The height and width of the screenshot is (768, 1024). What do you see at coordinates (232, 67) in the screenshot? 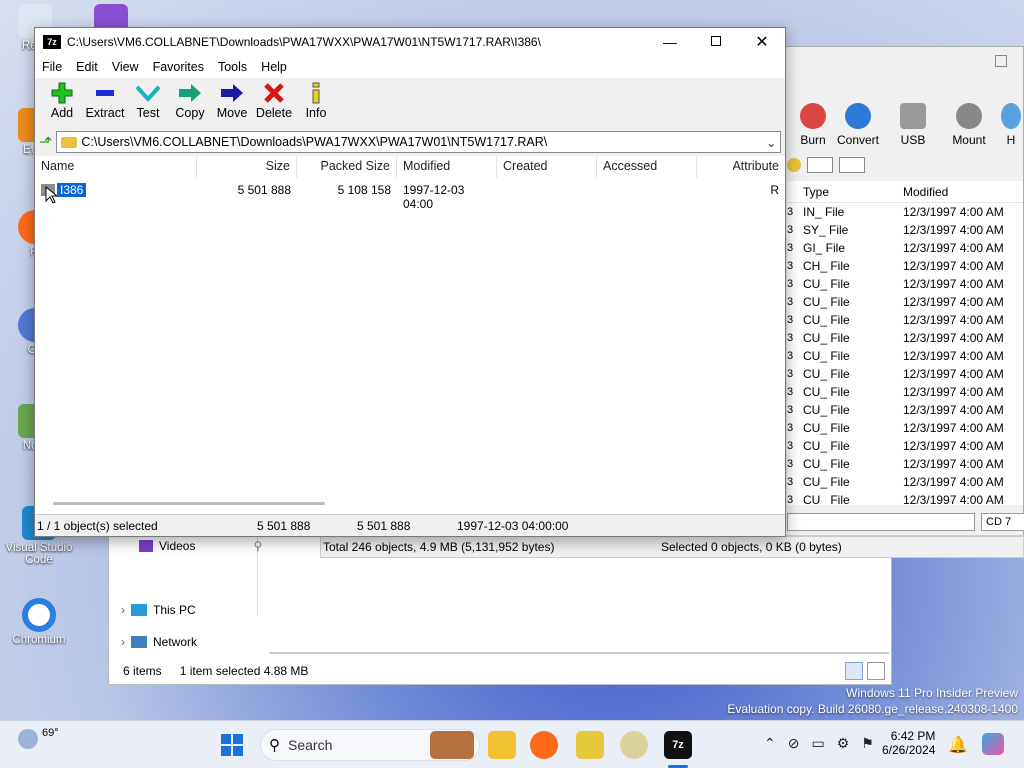
I see `menu-tools: Tools` at bounding box center [232, 67].